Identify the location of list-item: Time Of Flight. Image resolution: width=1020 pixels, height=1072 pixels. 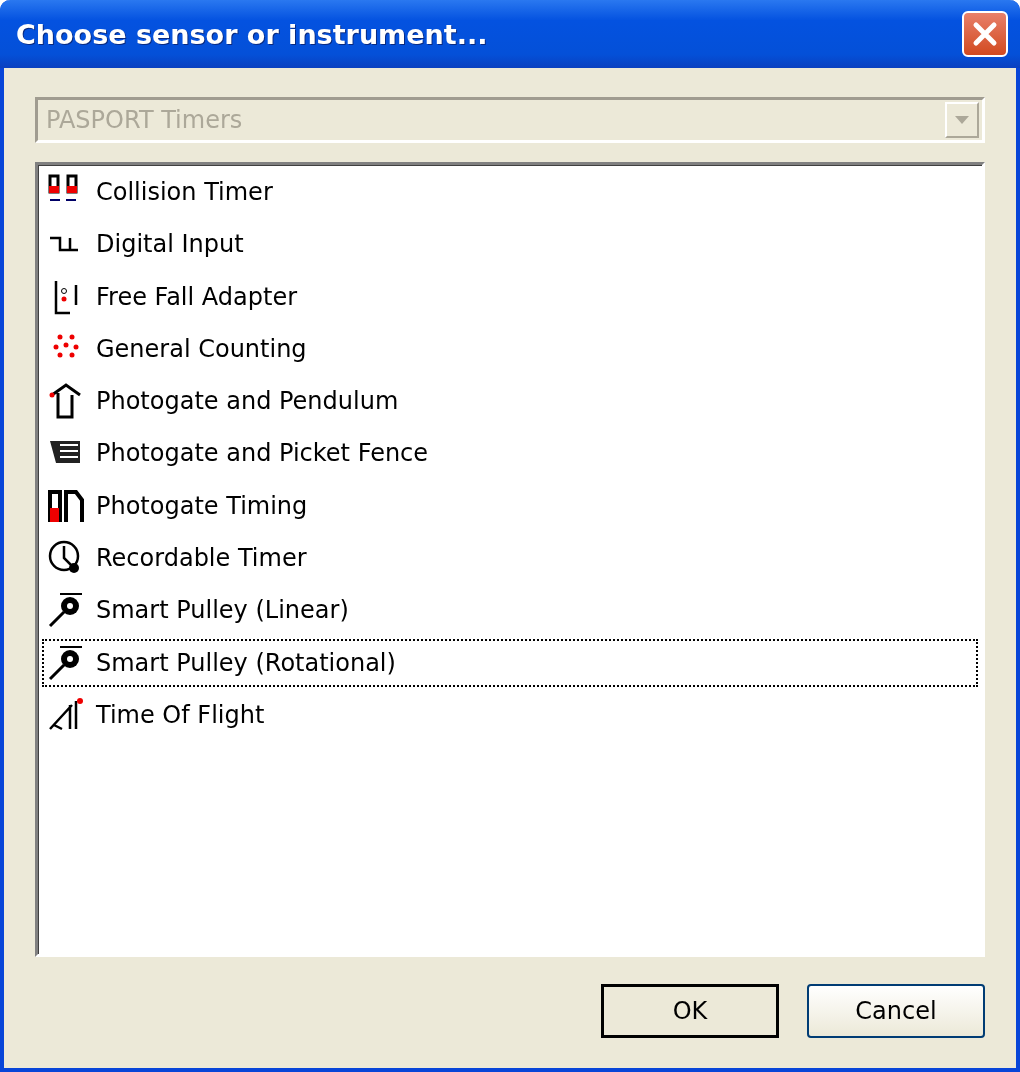
(510, 714).